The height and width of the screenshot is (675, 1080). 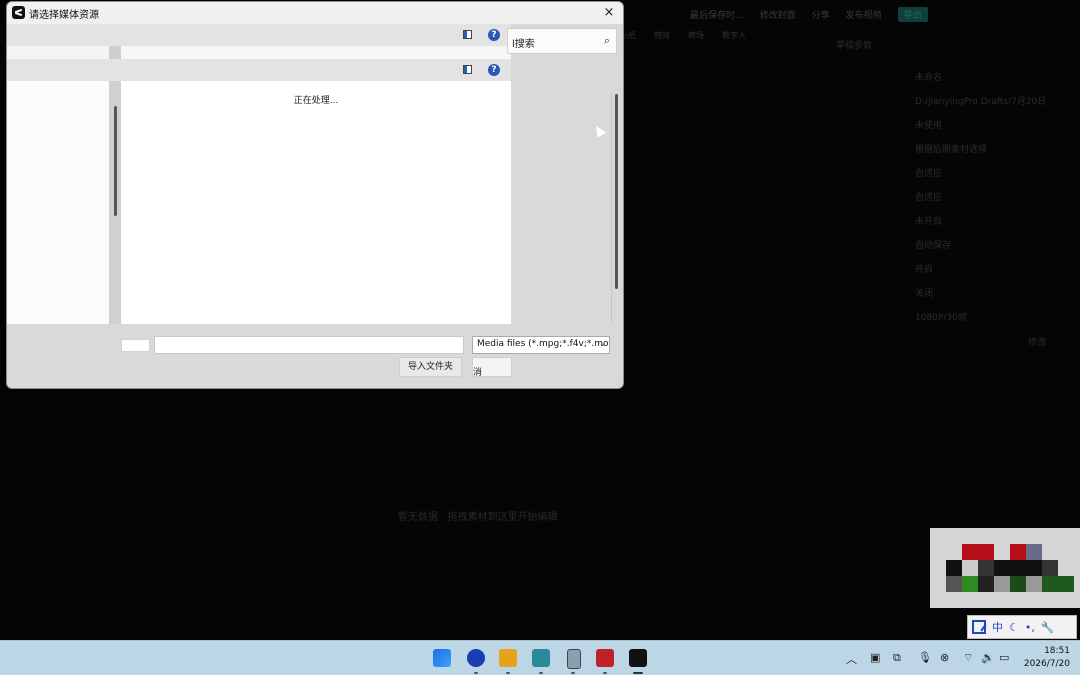 What do you see at coordinates (854, 46) in the screenshot?
I see `bg-panel-title: 草稿参数` at bounding box center [854, 46].